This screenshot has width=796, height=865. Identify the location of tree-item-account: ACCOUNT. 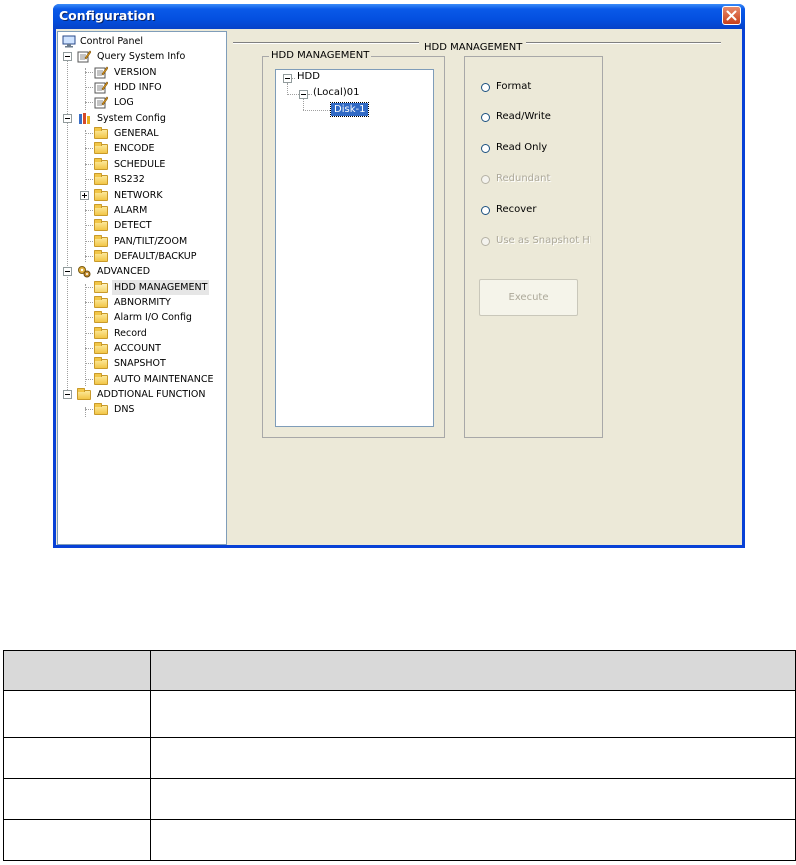
(142, 348).